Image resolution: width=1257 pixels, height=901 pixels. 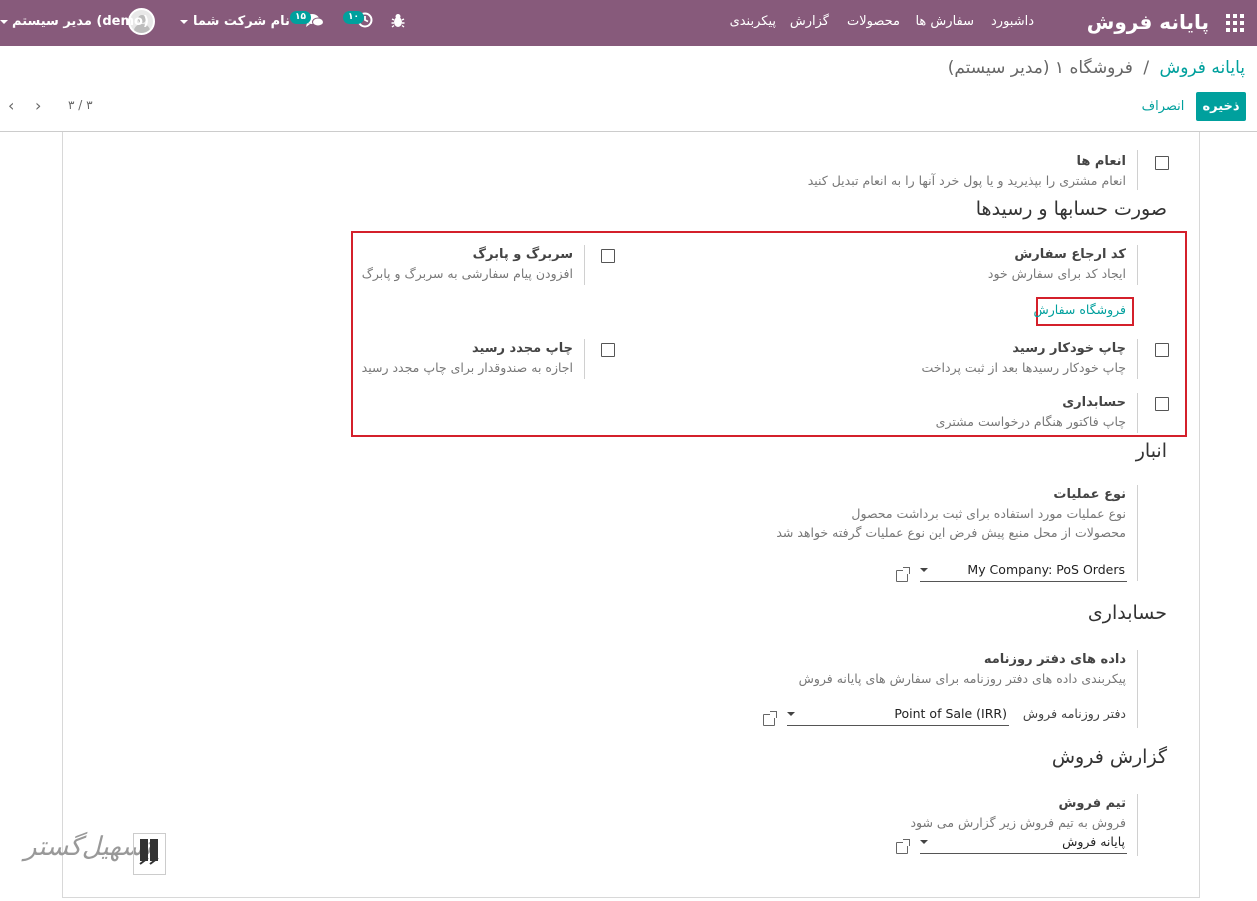 What do you see at coordinates (522, 348) in the screenshot?
I see `reprint-label: چاپ مجدد رسید` at bounding box center [522, 348].